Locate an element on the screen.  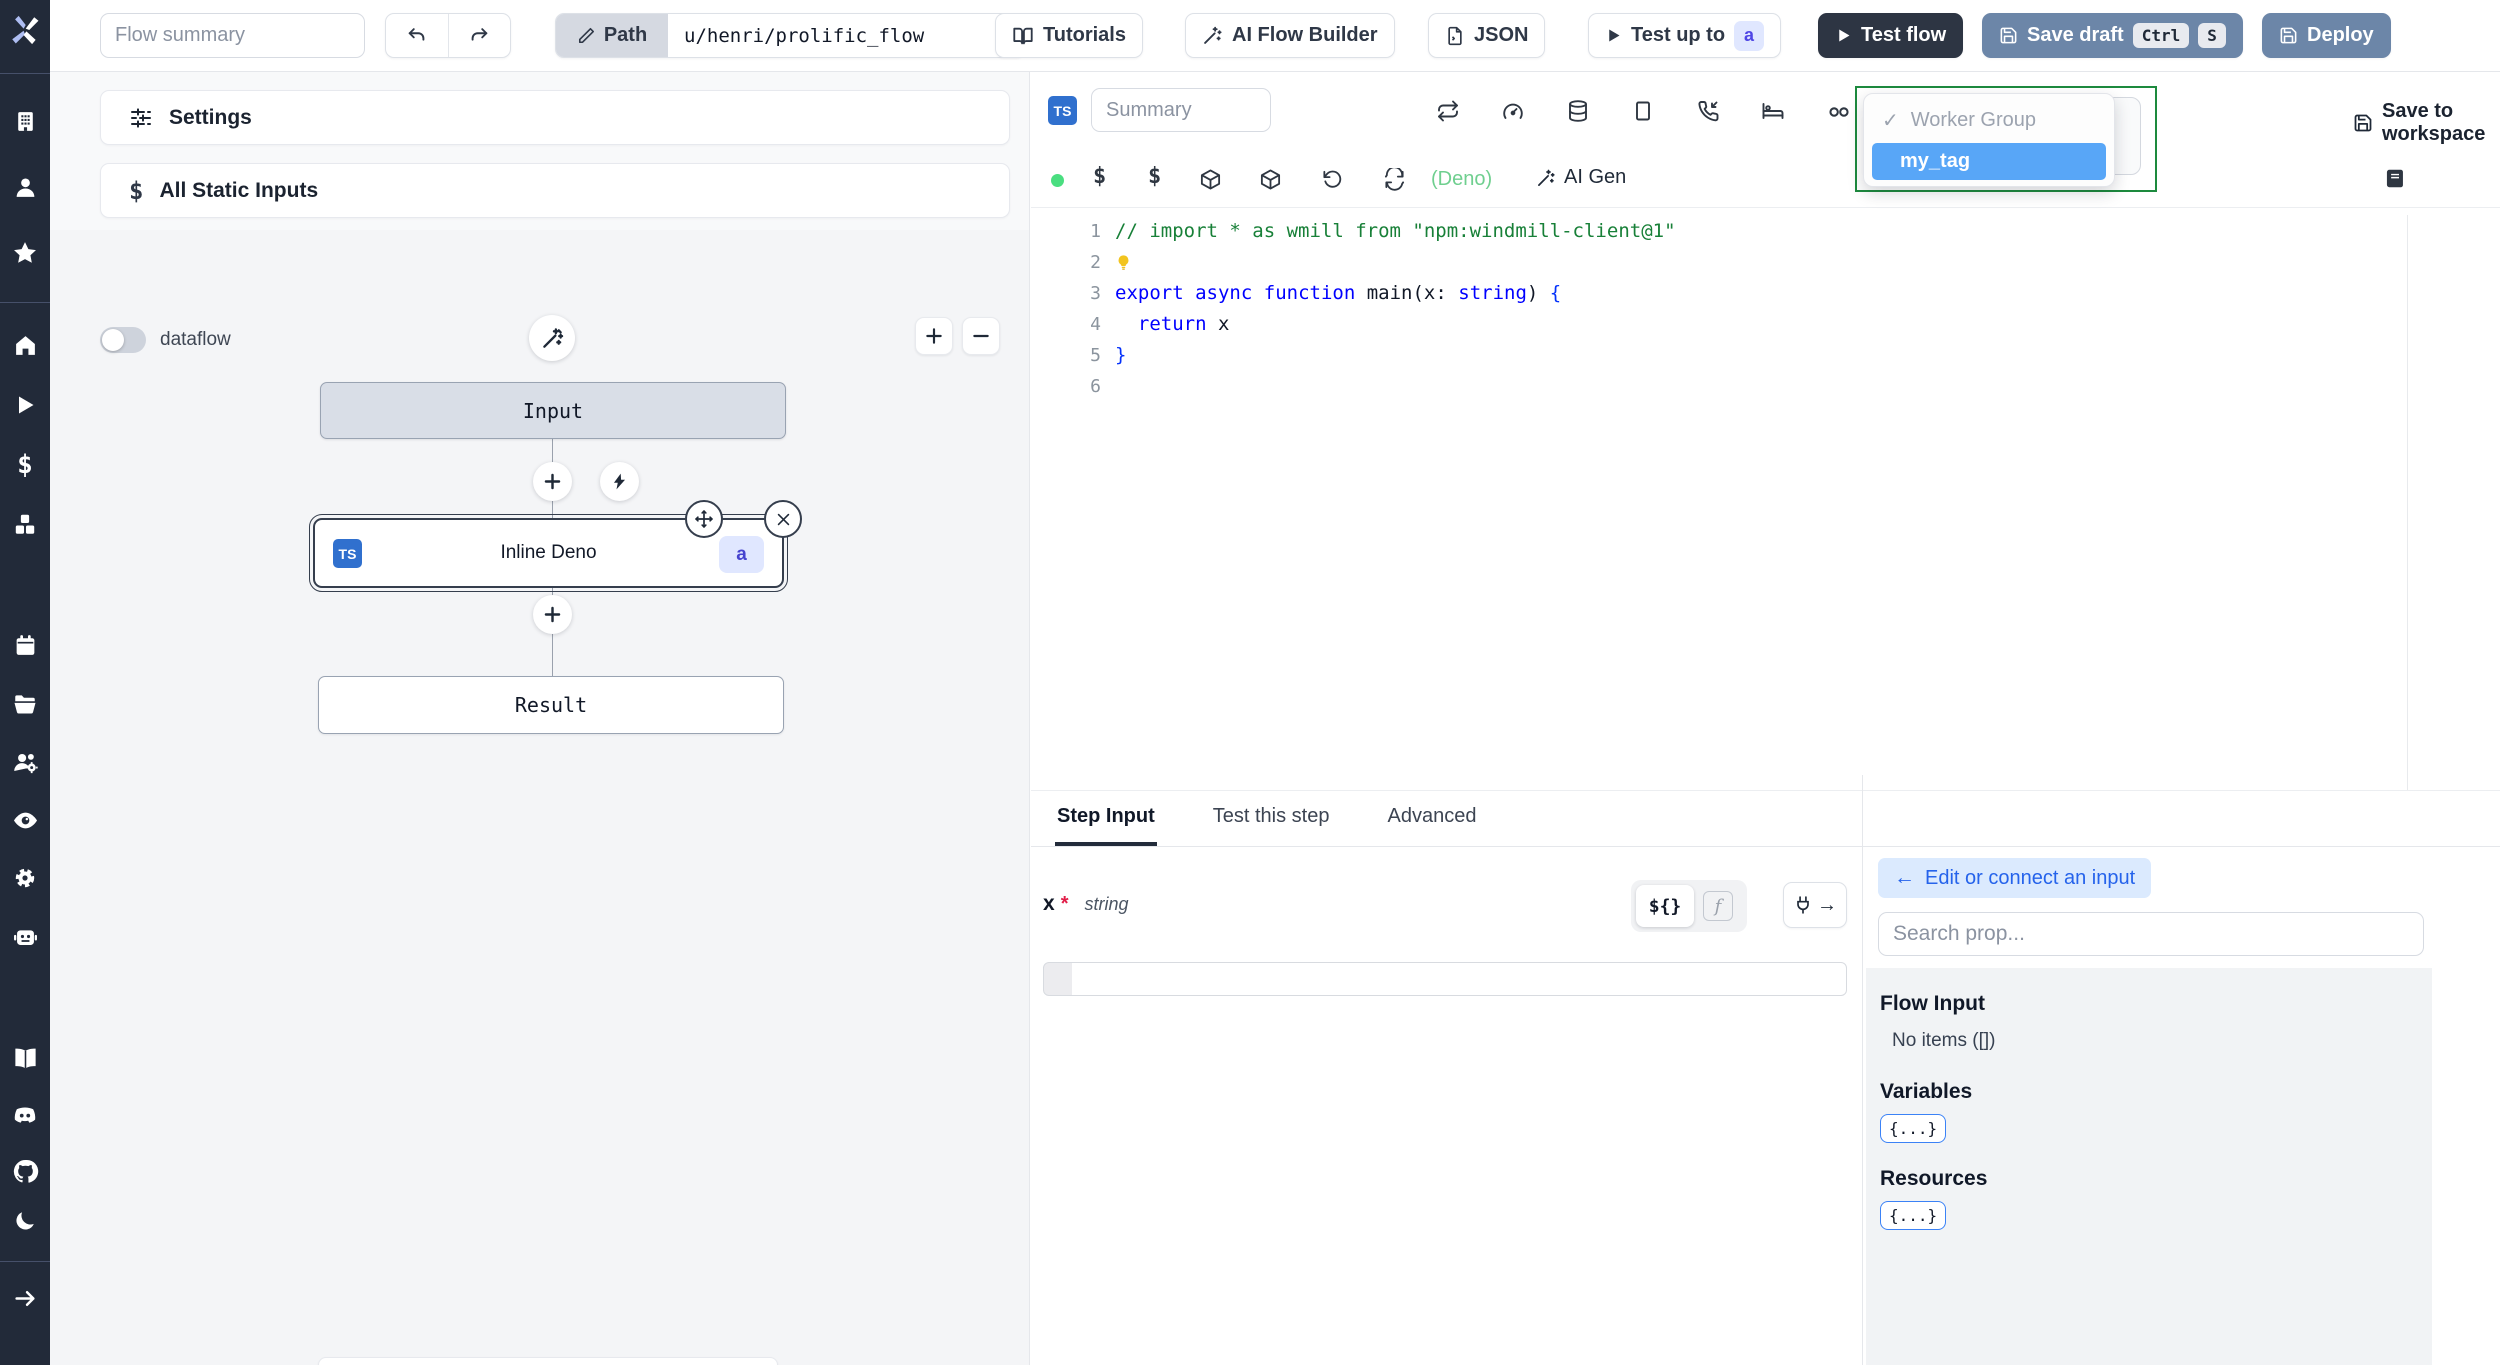
static-inputs-dollar-icon: $ is located at coordinates (1099, 176).